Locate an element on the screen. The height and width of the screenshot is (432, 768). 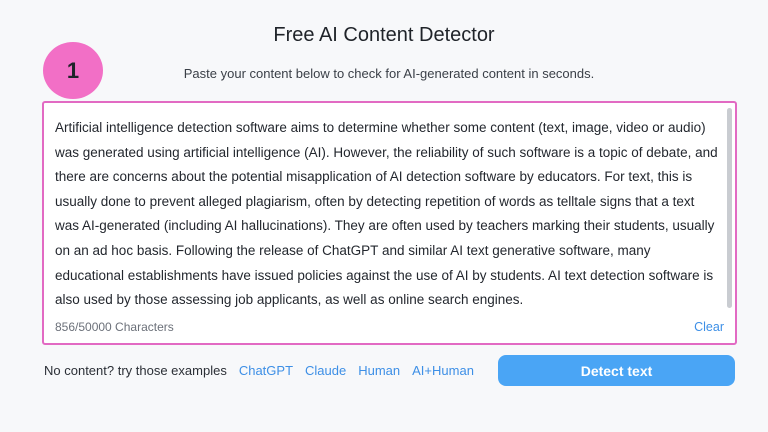
editor-scrollbar-thumb is located at coordinates (729, 208).